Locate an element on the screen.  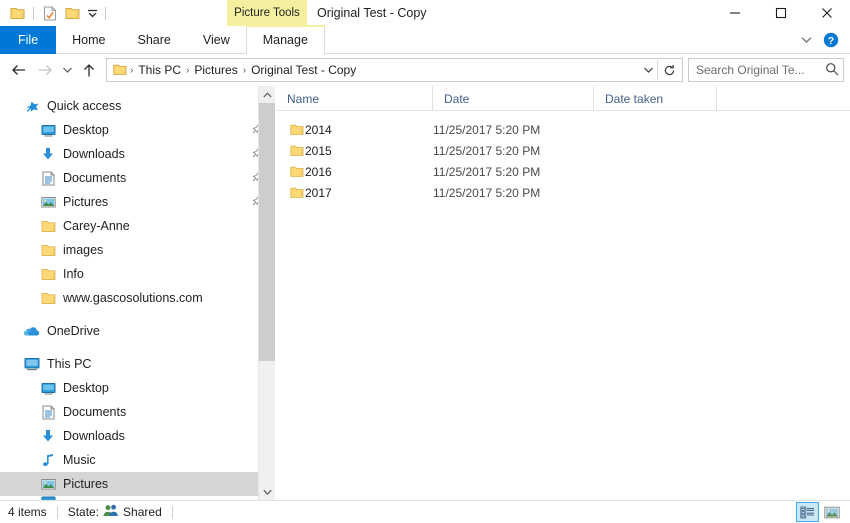
sidebar-item-images: images is located at coordinates (137, 250).